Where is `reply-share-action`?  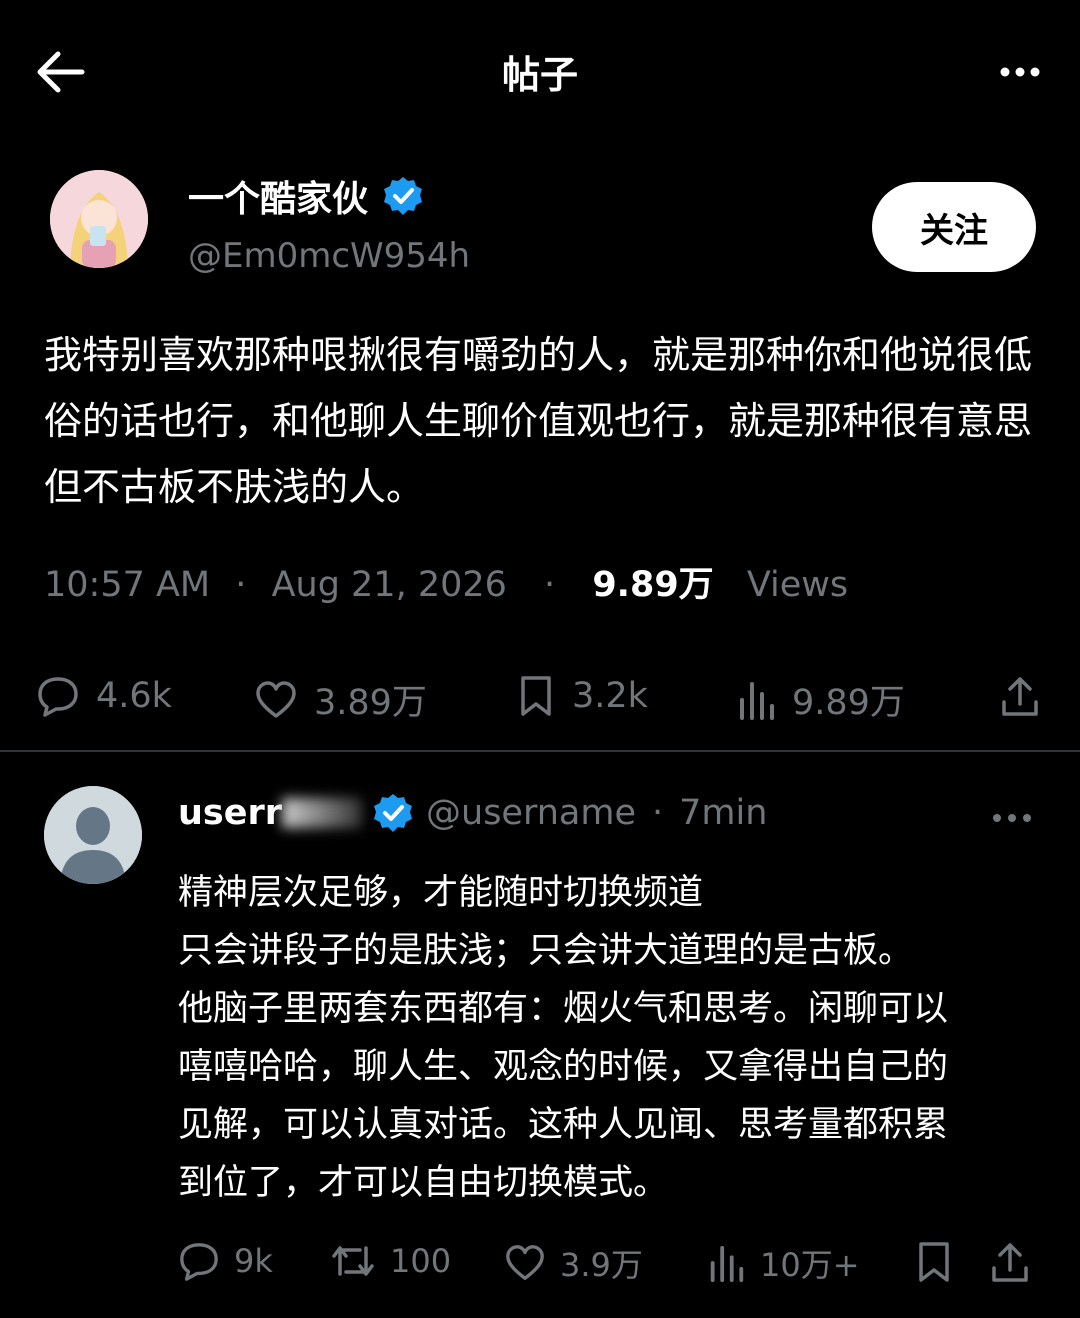 reply-share-action is located at coordinates (1018, 1262).